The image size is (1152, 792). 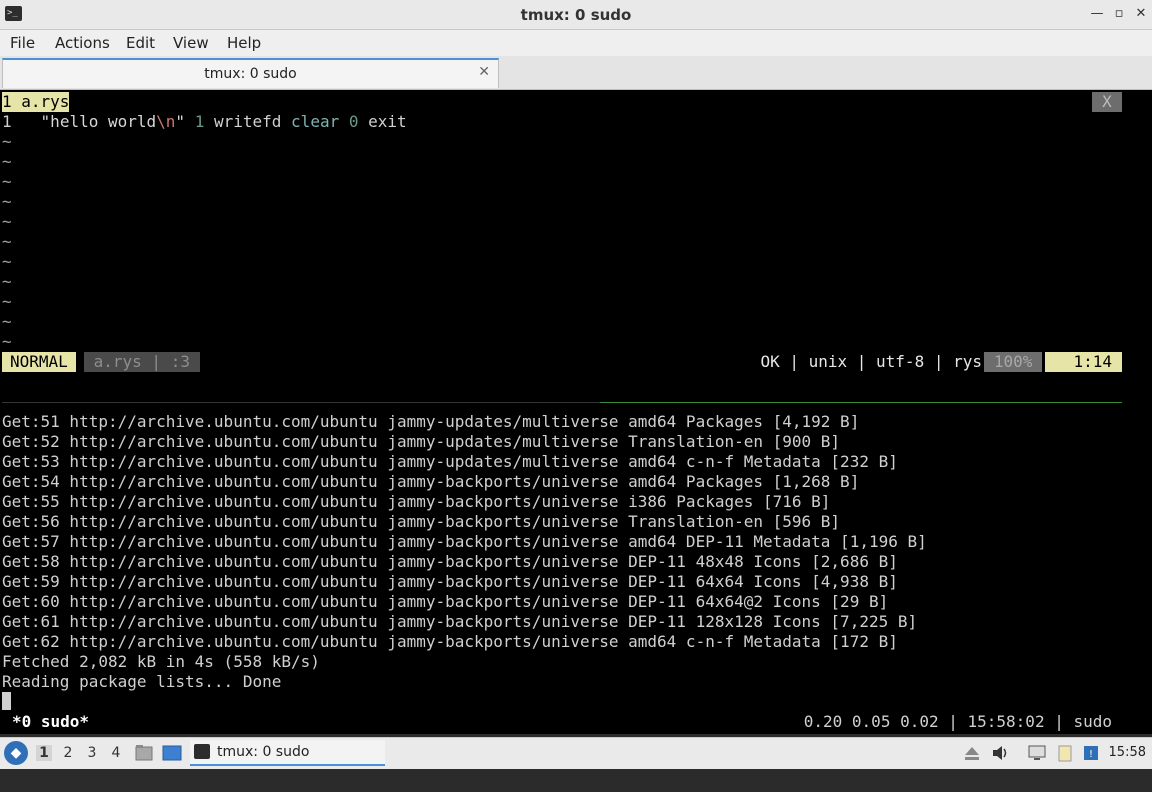 What do you see at coordinates (1037, 753) in the screenshot?
I see `network-icon` at bounding box center [1037, 753].